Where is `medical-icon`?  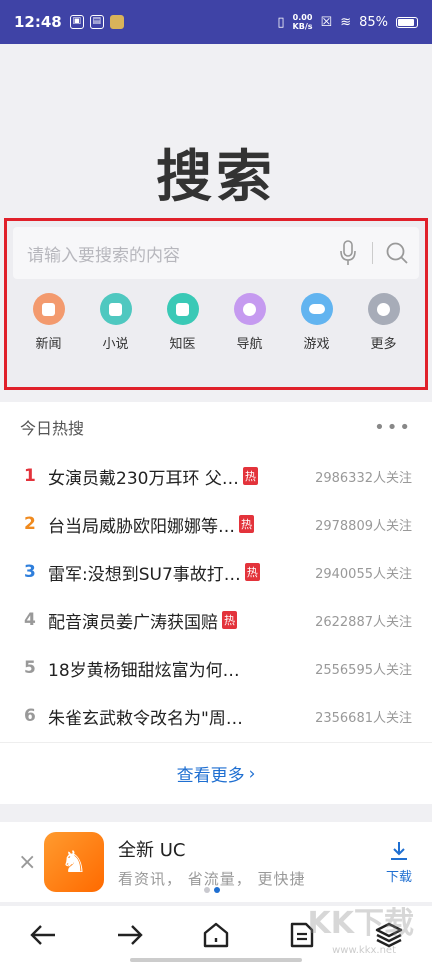 medical-icon is located at coordinates (182, 309).